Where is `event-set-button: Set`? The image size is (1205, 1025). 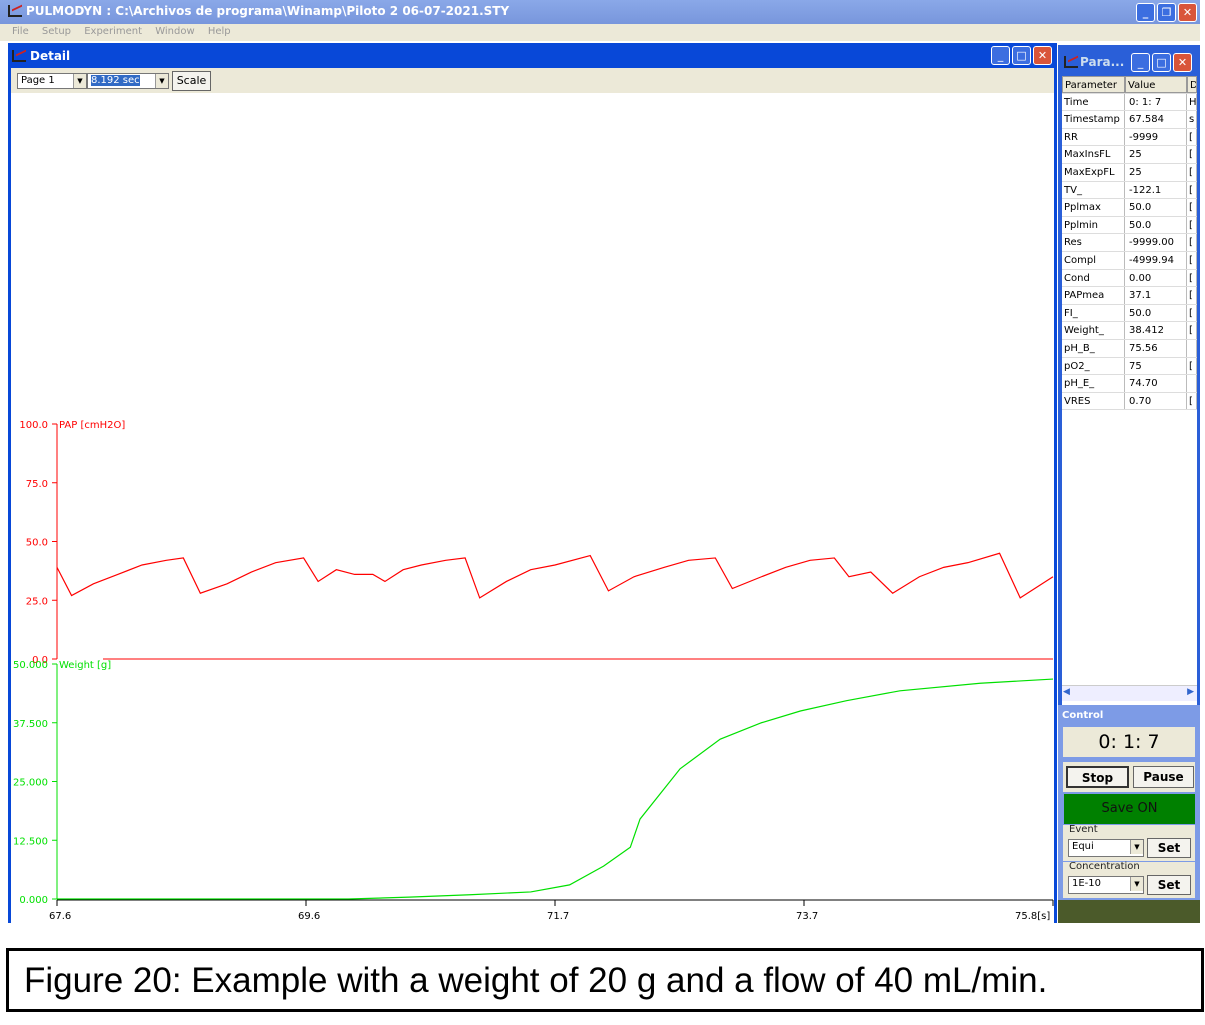 event-set-button: Set is located at coordinates (1169, 848).